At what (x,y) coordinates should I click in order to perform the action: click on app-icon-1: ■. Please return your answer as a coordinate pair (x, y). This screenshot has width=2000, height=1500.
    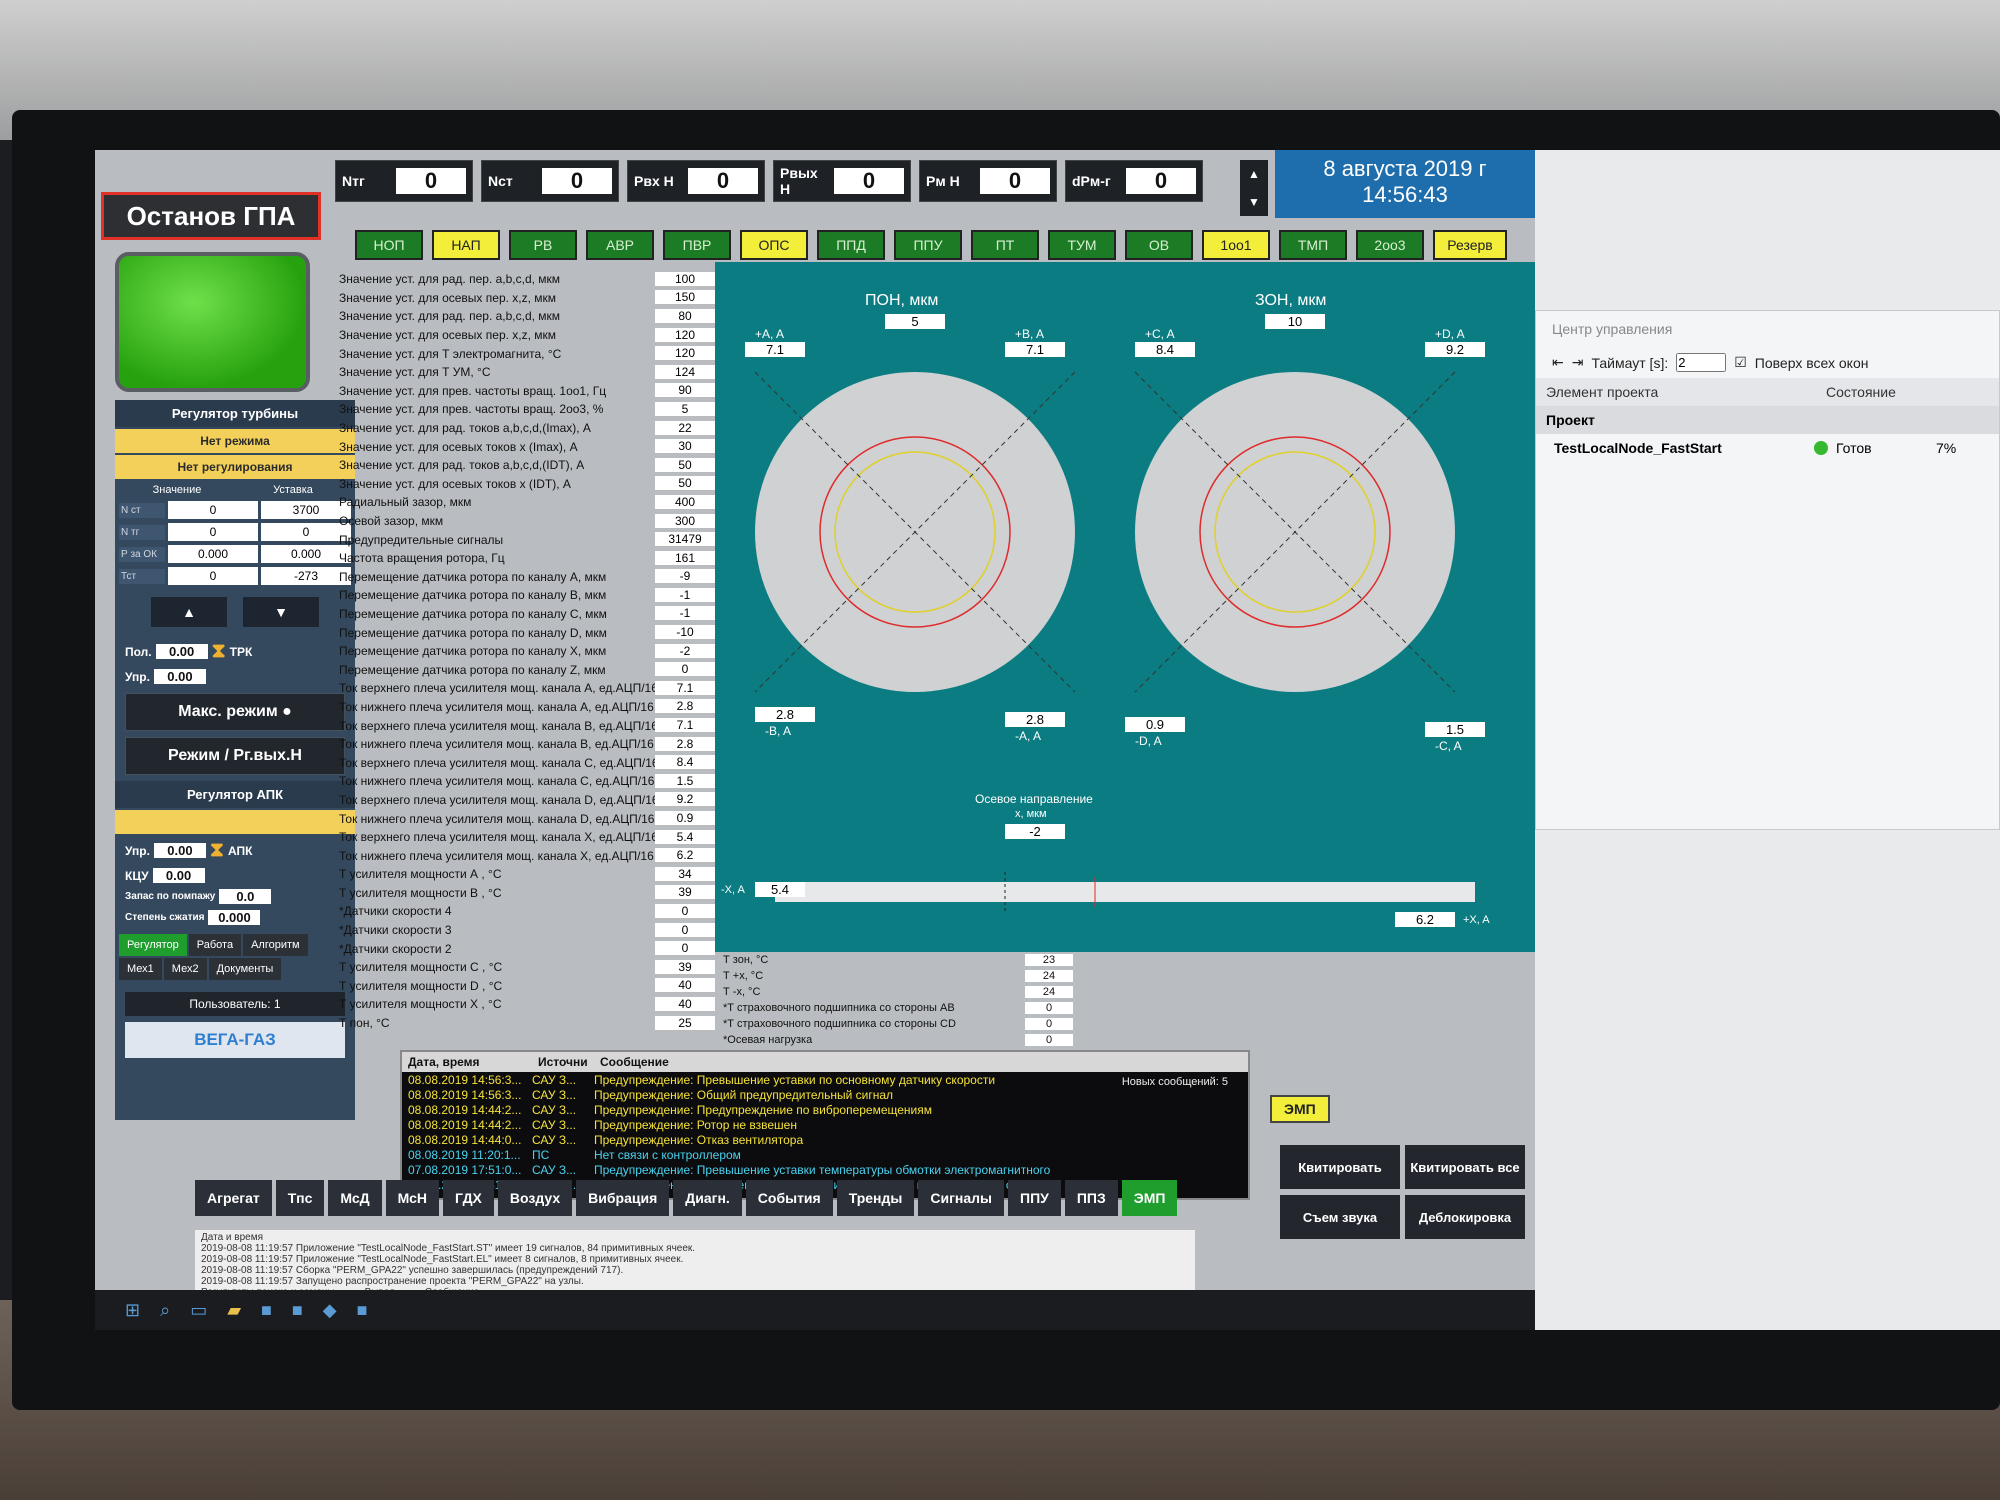
    Looking at the image, I should click on (266, 1310).